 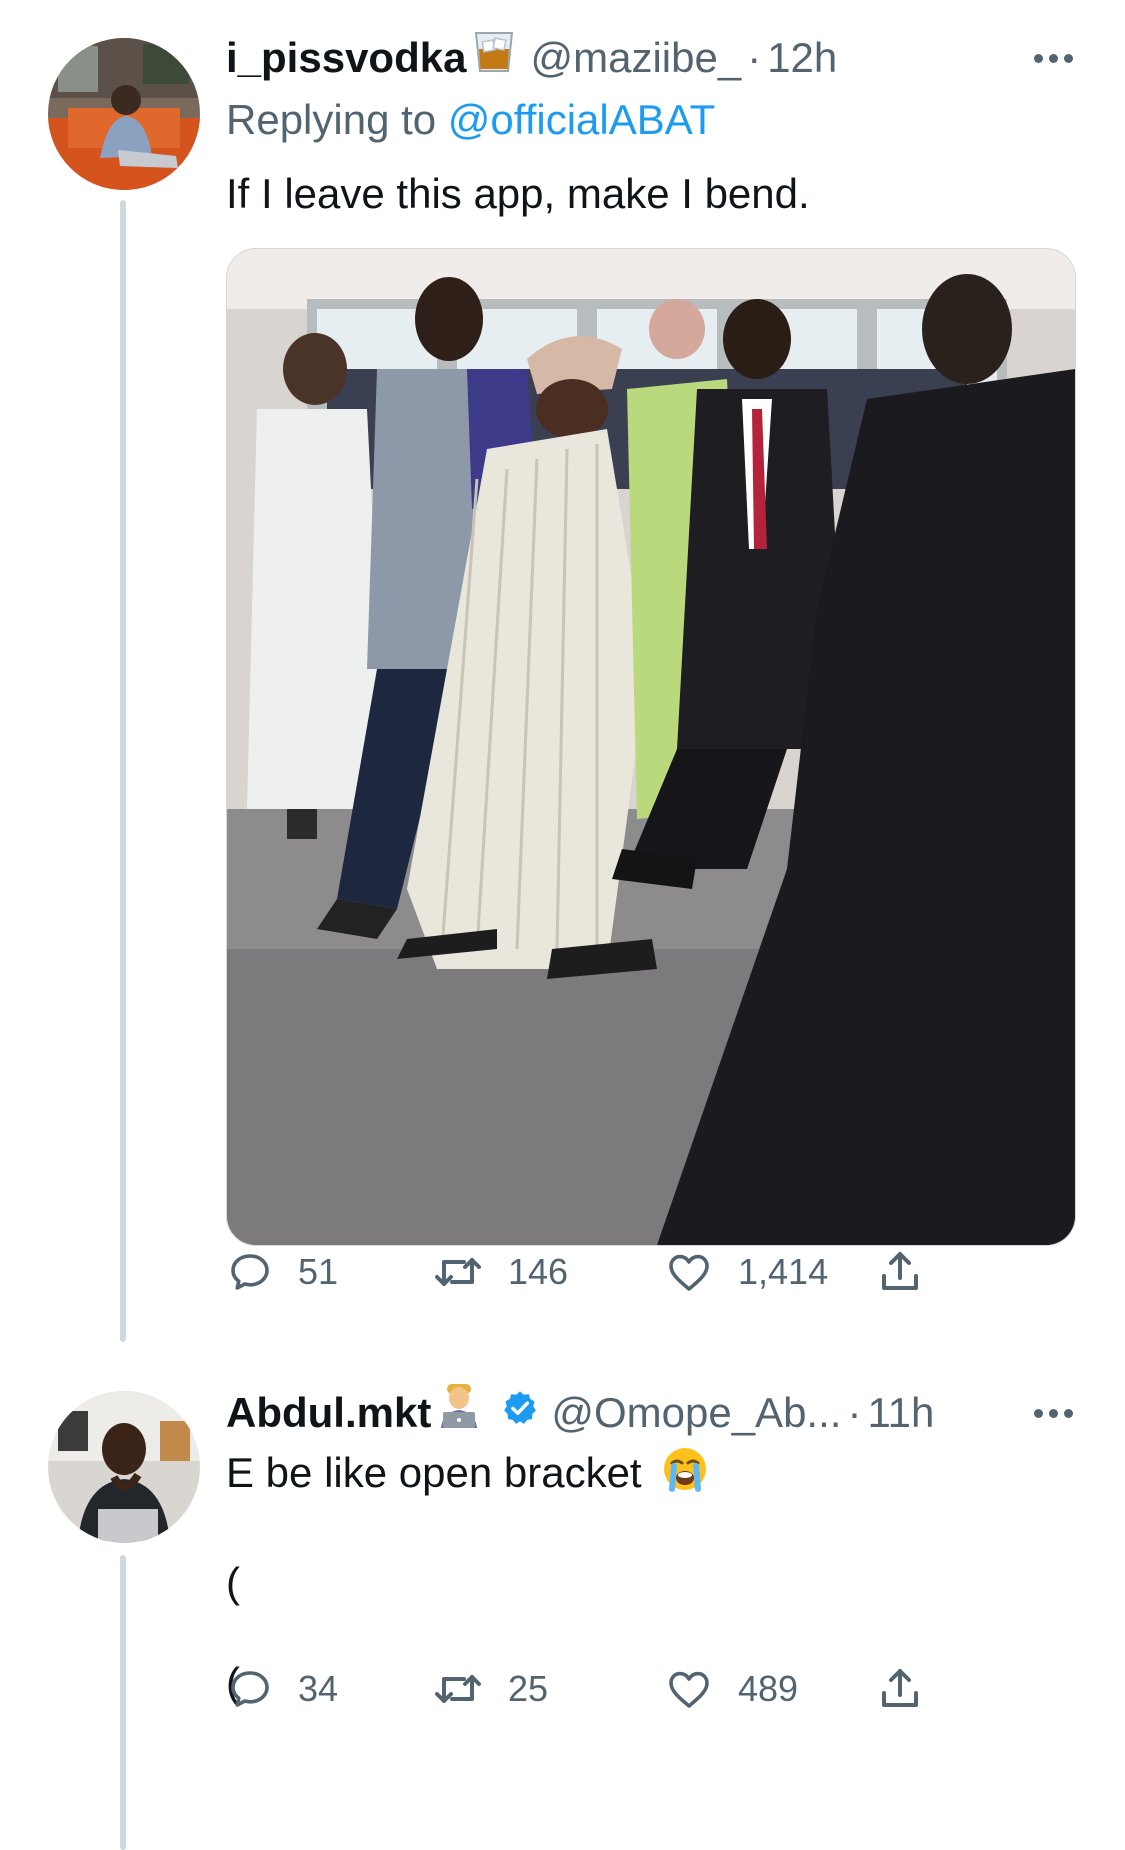 What do you see at coordinates (282, 1272) in the screenshot?
I see `reply-button: 51` at bounding box center [282, 1272].